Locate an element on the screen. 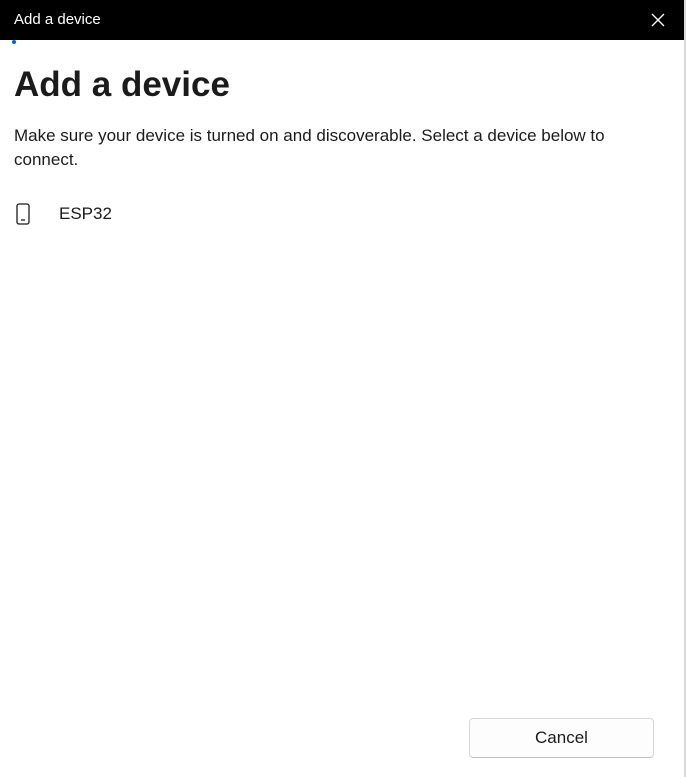 The width and height of the screenshot is (686, 777). title-bar: Add a device is located at coordinates (342, 20).